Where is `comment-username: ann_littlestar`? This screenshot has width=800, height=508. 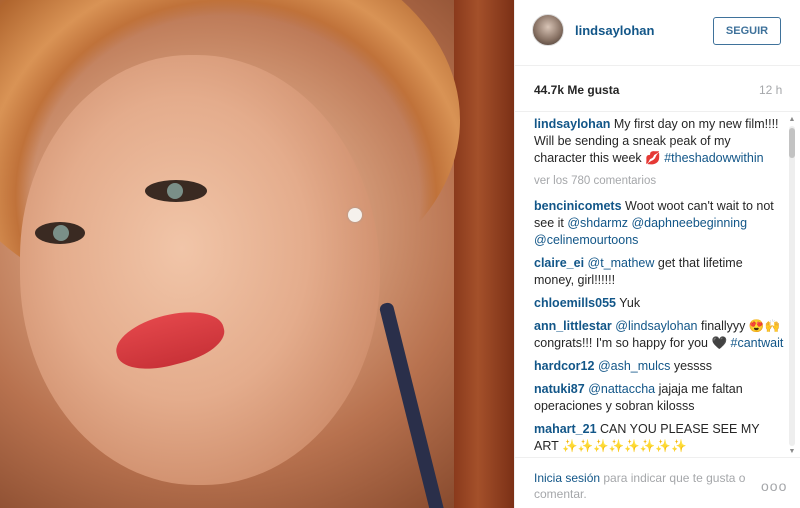
comment-username: ann_littlestar is located at coordinates (573, 326).